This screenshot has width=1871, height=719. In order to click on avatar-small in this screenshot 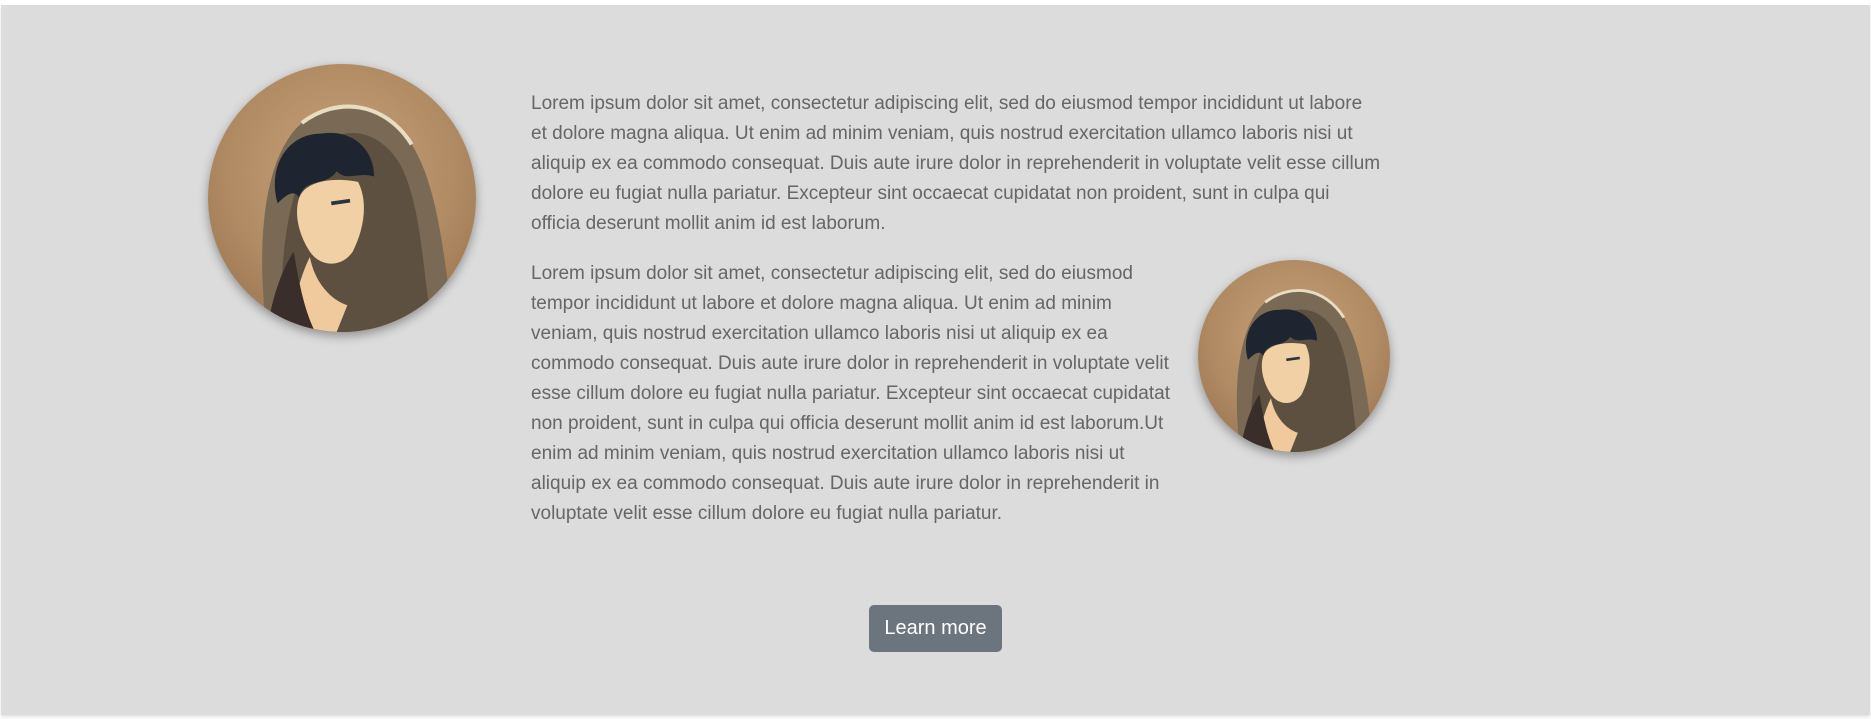, I will do `click(1294, 356)`.